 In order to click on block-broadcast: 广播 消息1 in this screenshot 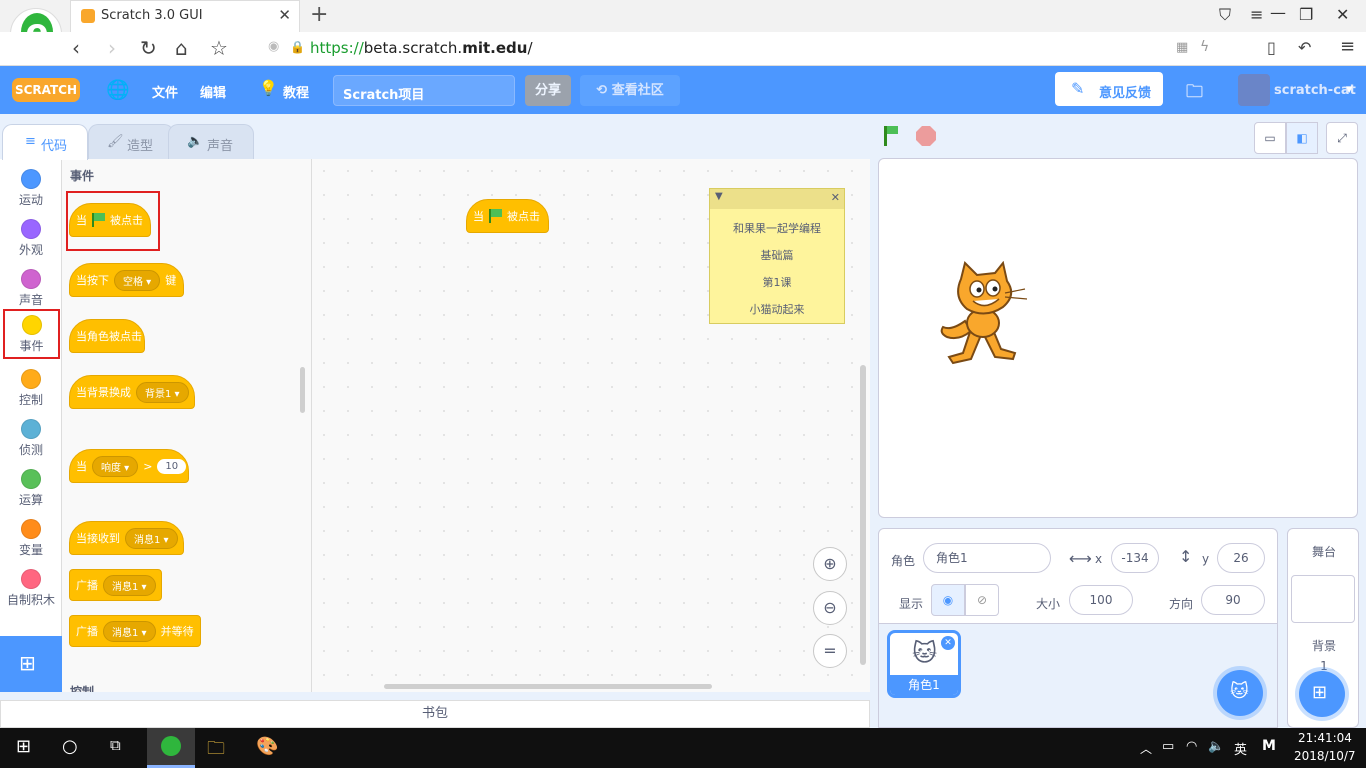, I will do `click(115, 585)`.